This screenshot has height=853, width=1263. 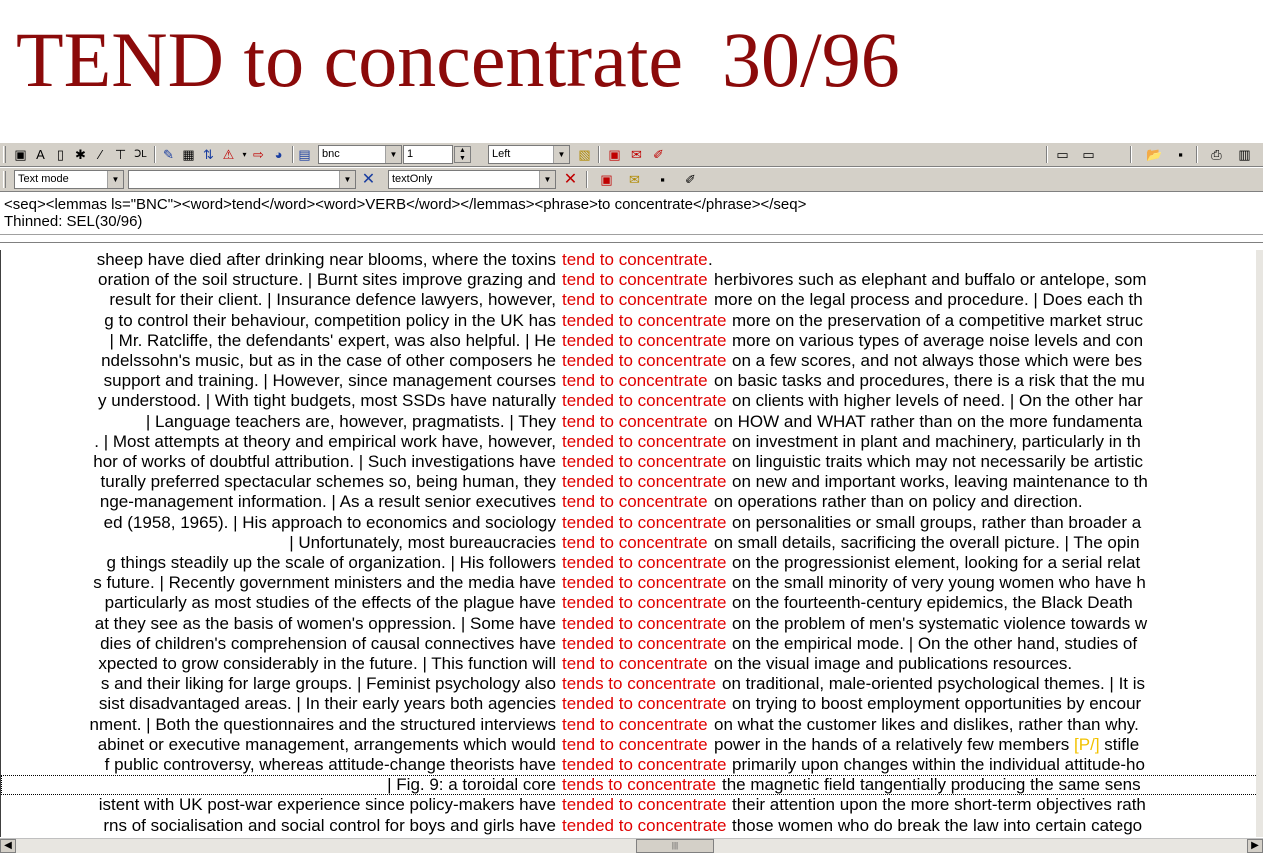 I want to click on close-icon: ✕, so click(x=570, y=179).